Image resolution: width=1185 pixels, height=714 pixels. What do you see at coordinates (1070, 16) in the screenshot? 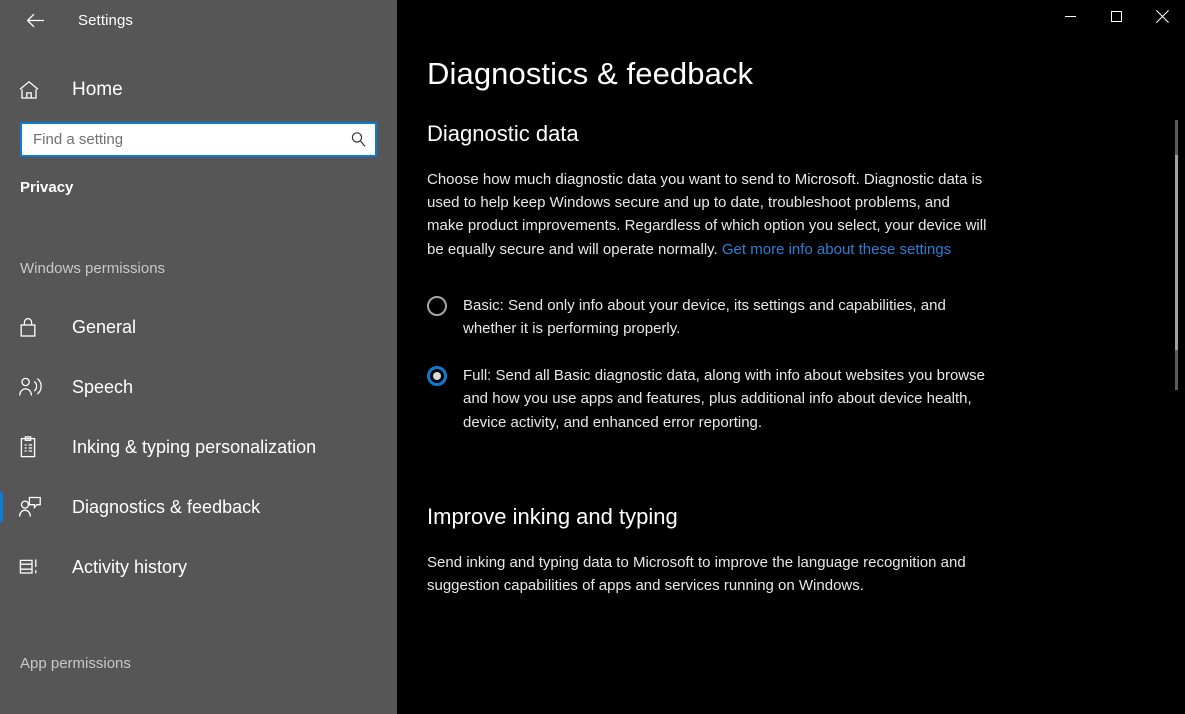
I see `minimize-icon` at bounding box center [1070, 16].